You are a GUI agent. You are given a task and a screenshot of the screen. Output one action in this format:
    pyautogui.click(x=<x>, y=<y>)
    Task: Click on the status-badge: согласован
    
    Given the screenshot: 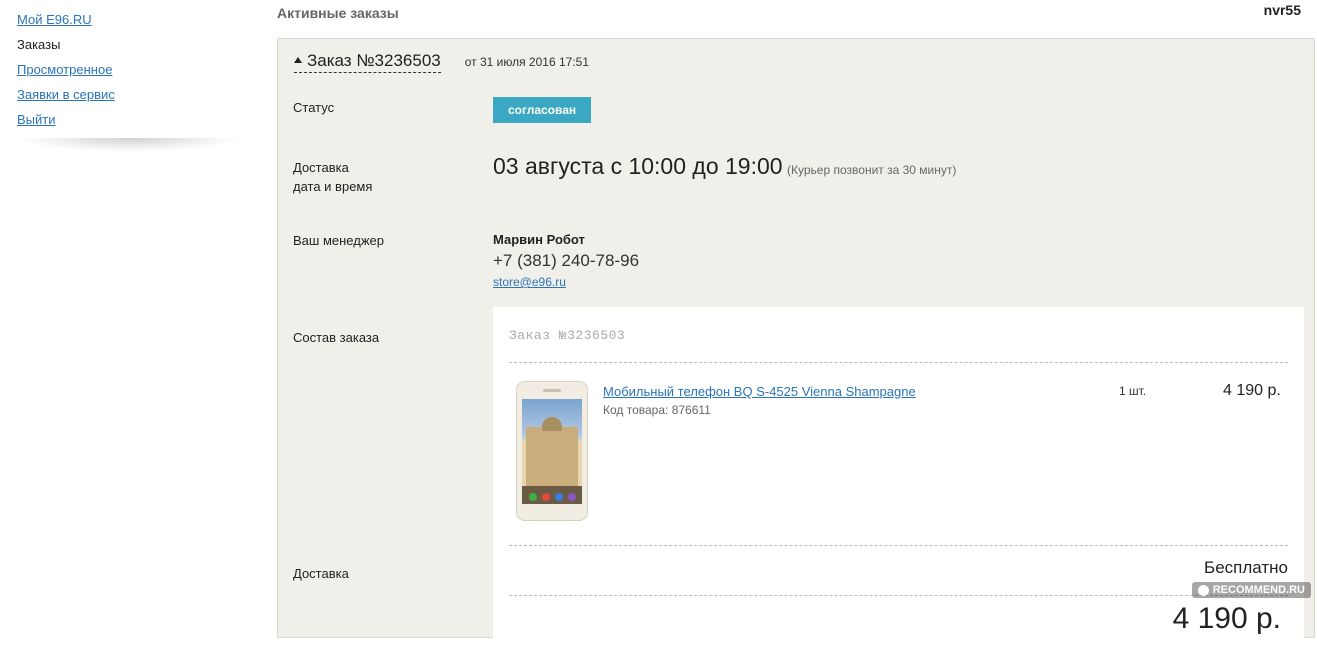 What is the action you would take?
    pyautogui.click(x=542, y=110)
    